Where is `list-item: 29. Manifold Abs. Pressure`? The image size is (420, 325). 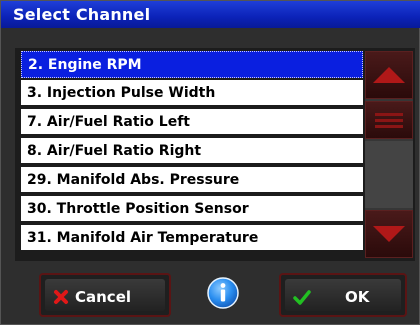 list-item: 29. Manifold Abs. Pressure is located at coordinates (192, 180).